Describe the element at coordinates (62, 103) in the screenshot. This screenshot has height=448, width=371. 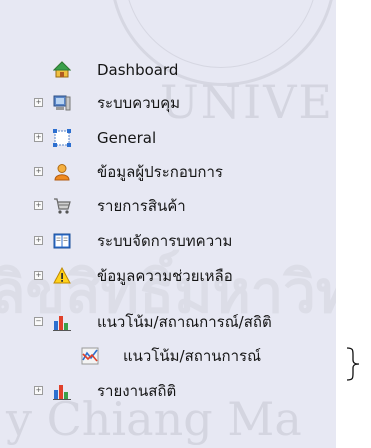
I see `computer-icon` at that location.